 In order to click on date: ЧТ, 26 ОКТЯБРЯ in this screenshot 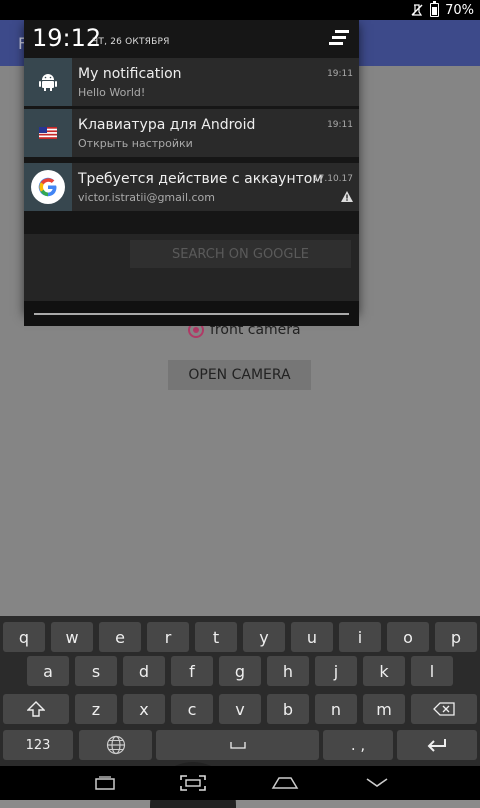, I will do `click(131, 42)`.